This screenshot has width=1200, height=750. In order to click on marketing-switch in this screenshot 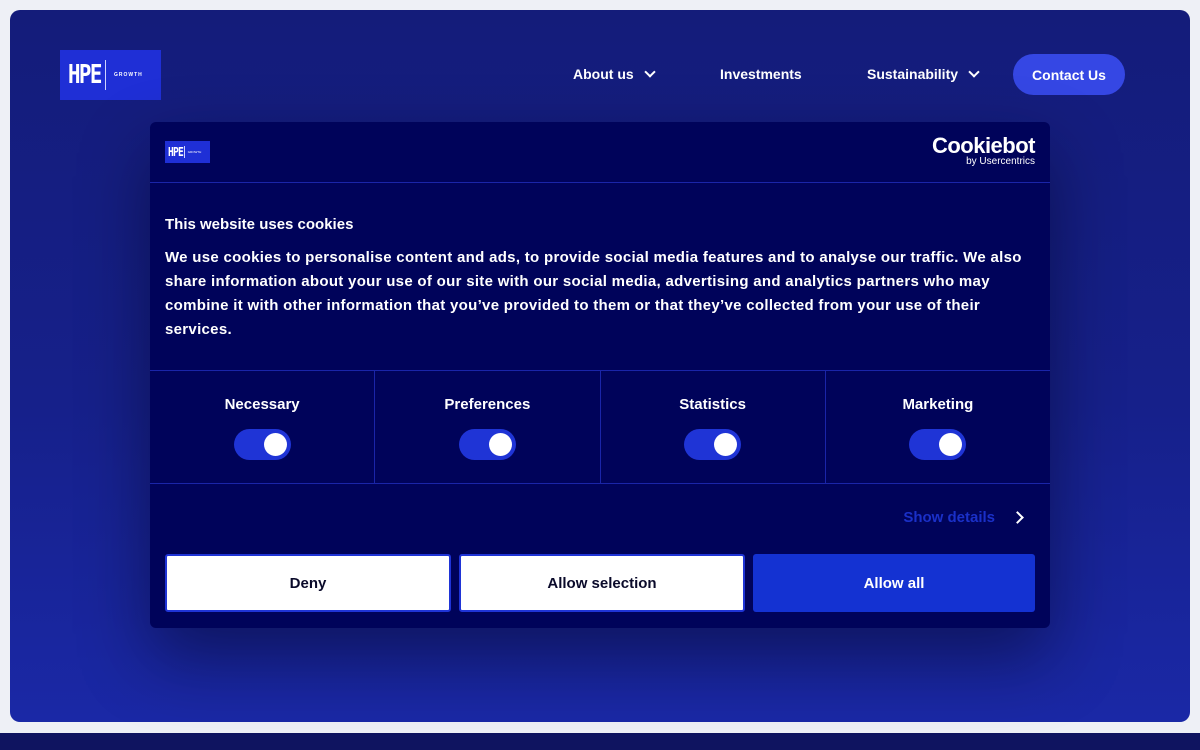, I will do `click(938, 444)`.